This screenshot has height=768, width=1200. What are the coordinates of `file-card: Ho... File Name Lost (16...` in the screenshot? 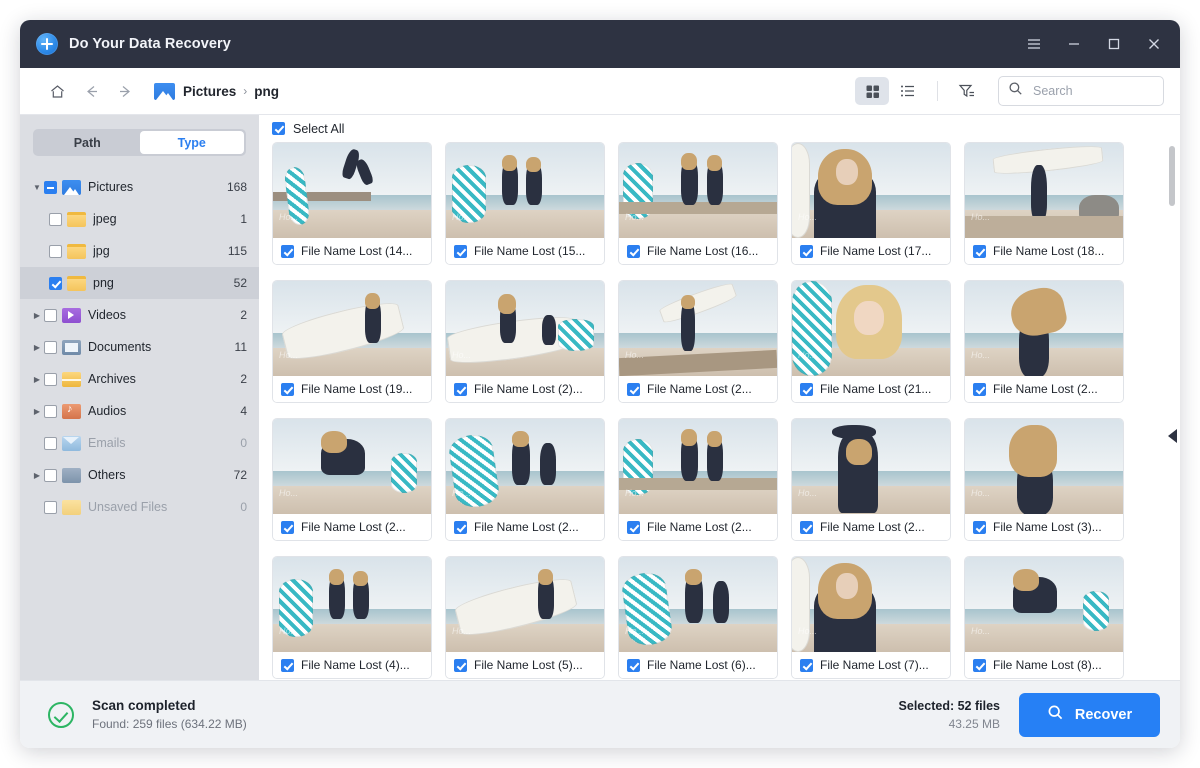 It's located at (698, 203).